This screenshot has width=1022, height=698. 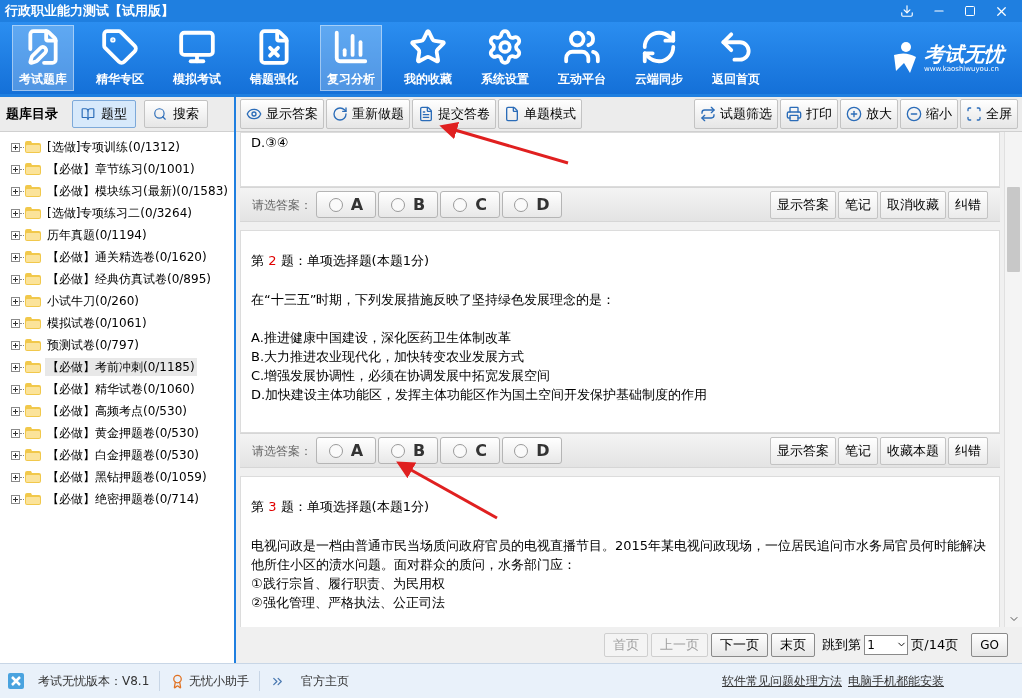 What do you see at coordinates (325, 681) in the screenshot?
I see `homepage-link: 官方主页` at bounding box center [325, 681].